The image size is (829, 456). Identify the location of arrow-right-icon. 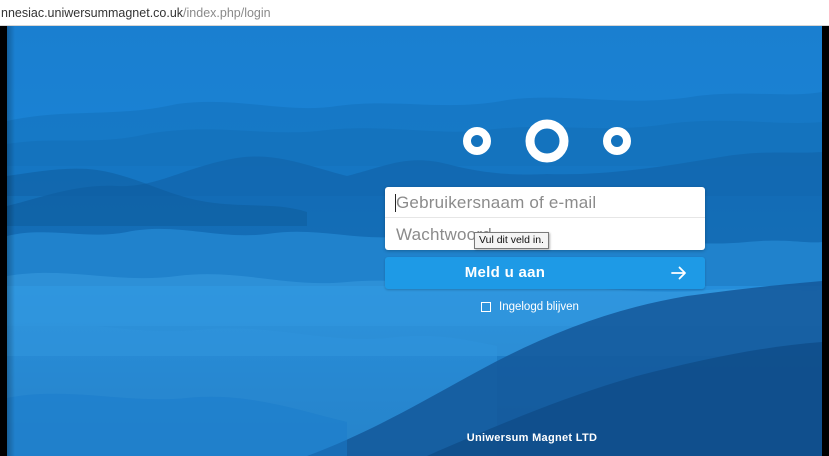
(678, 273).